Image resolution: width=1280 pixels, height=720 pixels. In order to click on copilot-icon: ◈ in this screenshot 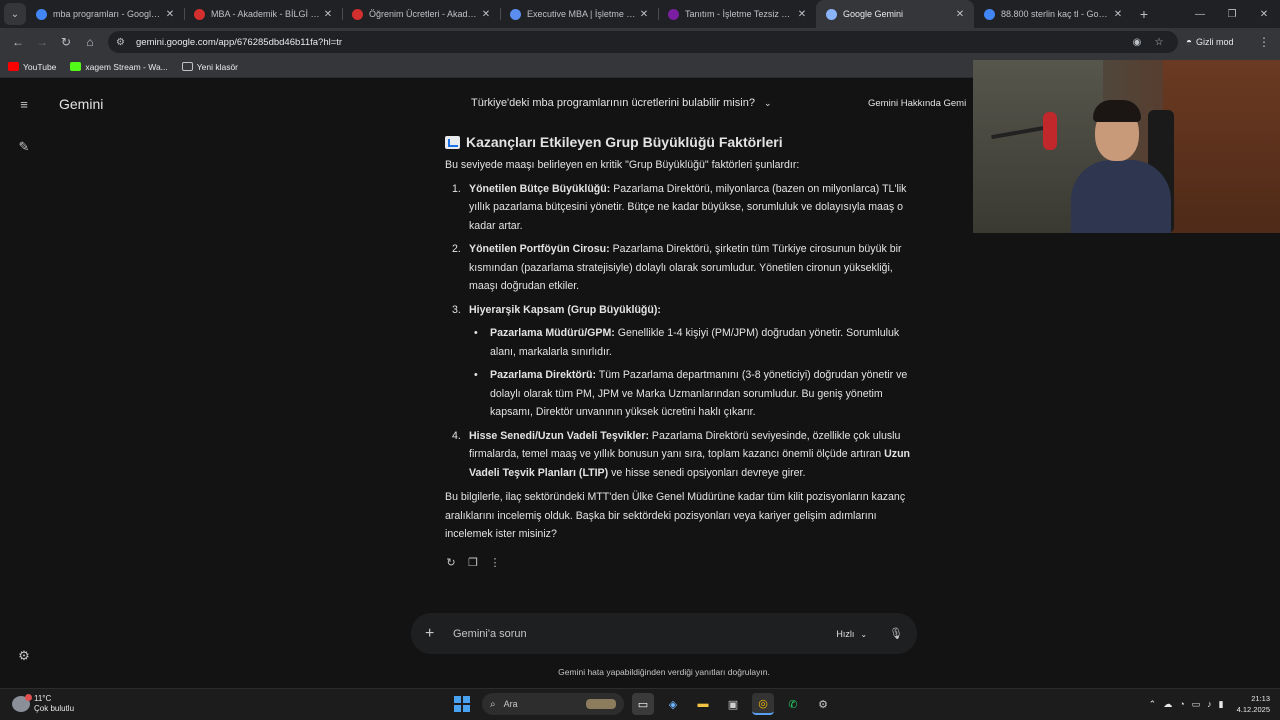, I will do `click(673, 704)`.